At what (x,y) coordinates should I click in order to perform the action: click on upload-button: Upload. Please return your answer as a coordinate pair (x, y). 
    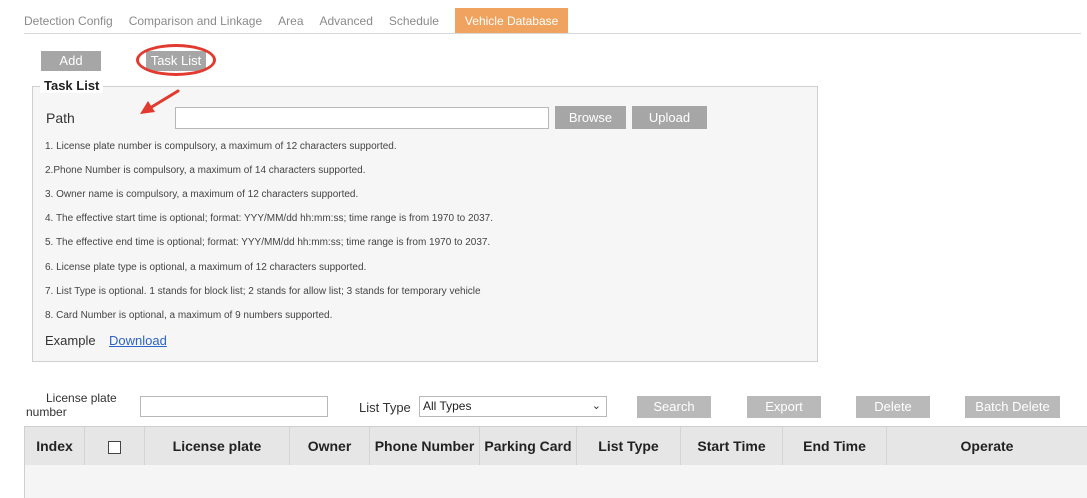
    Looking at the image, I should click on (669, 117).